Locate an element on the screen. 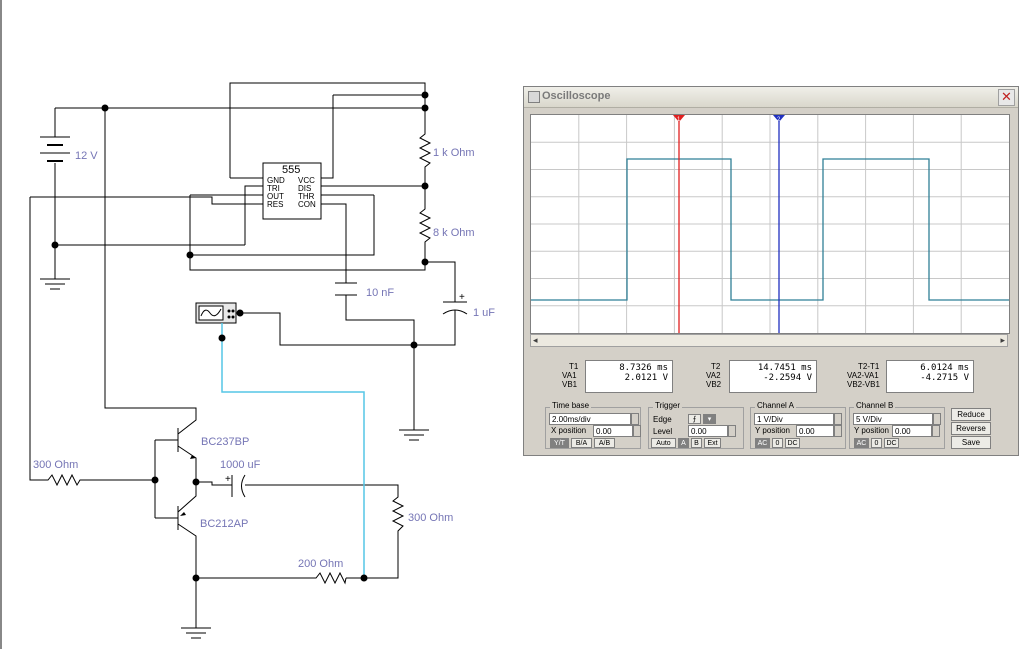 The width and height of the screenshot is (1024, 649). ba-button: B/A is located at coordinates (581, 443).